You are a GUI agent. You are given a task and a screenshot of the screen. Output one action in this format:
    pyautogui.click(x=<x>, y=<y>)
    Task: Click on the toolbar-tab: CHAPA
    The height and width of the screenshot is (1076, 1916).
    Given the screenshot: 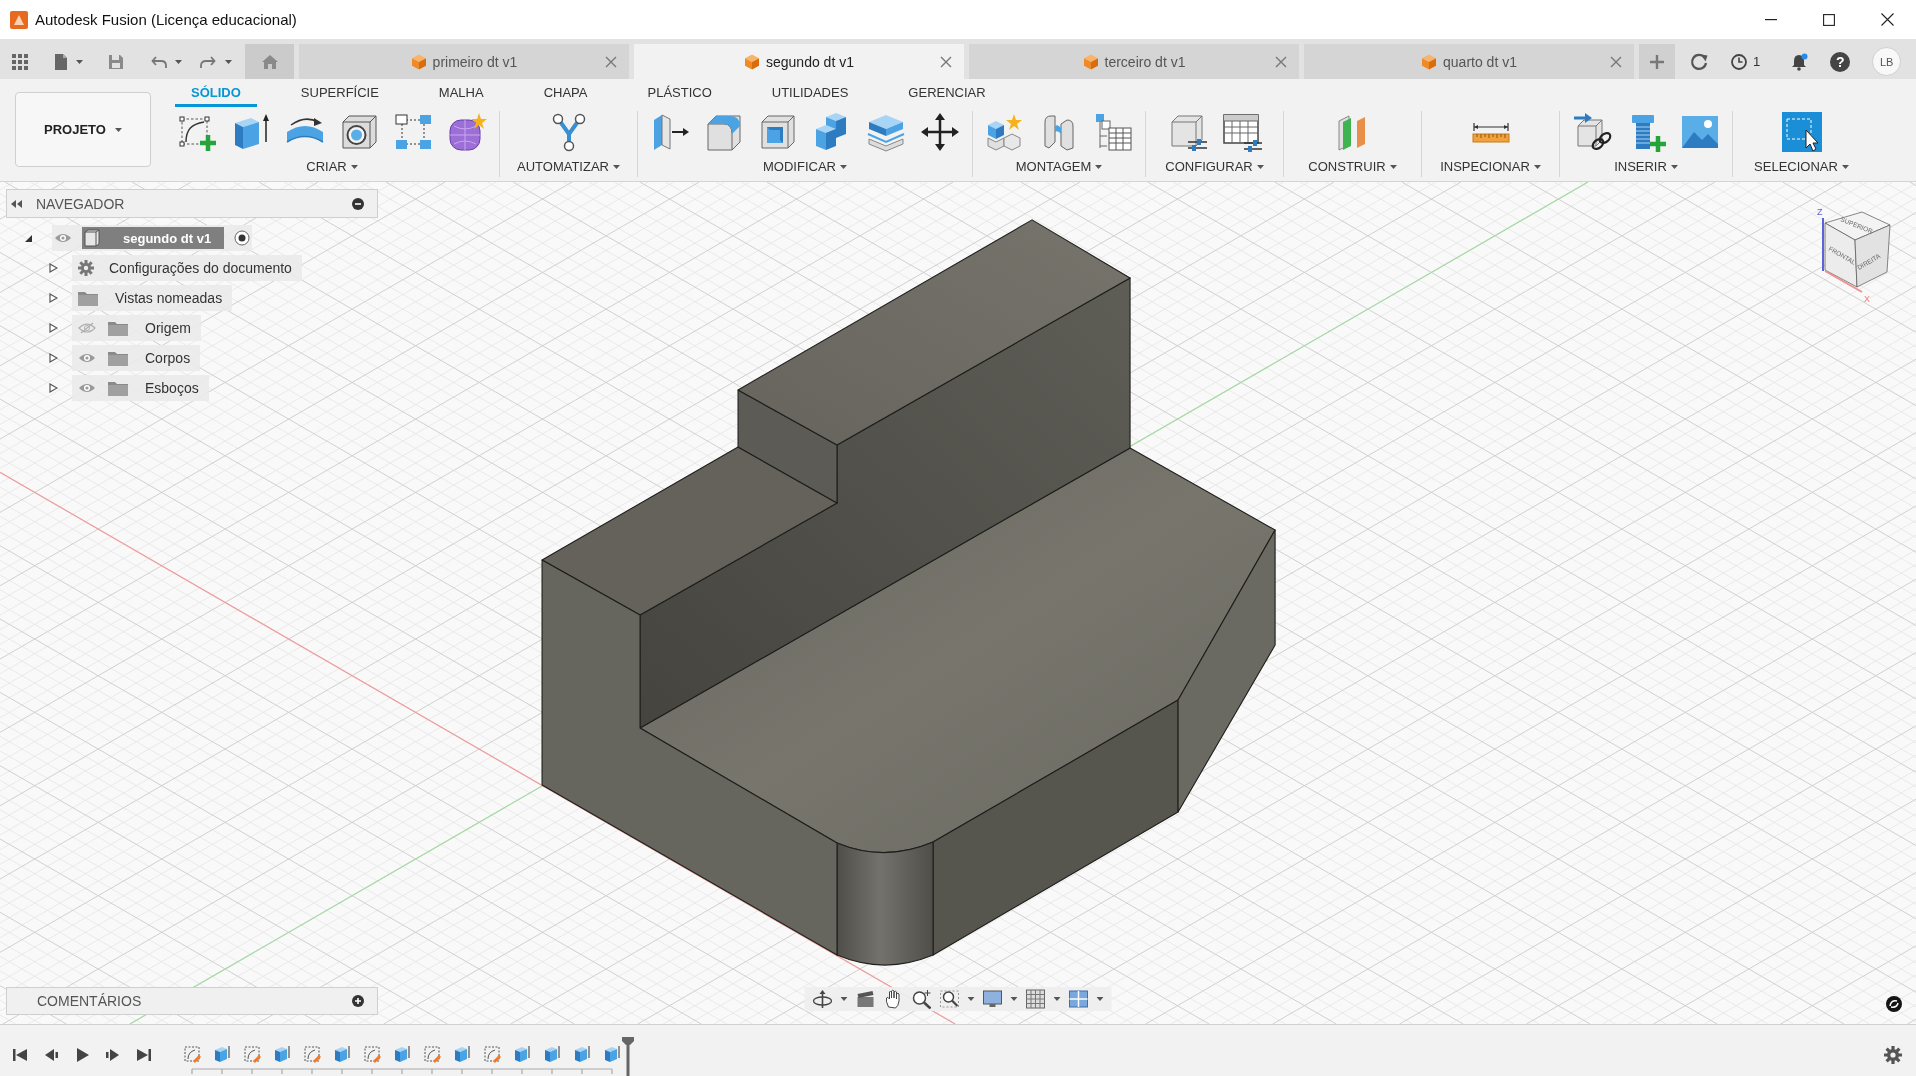 What is the action you would take?
    pyautogui.click(x=565, y=93)
    